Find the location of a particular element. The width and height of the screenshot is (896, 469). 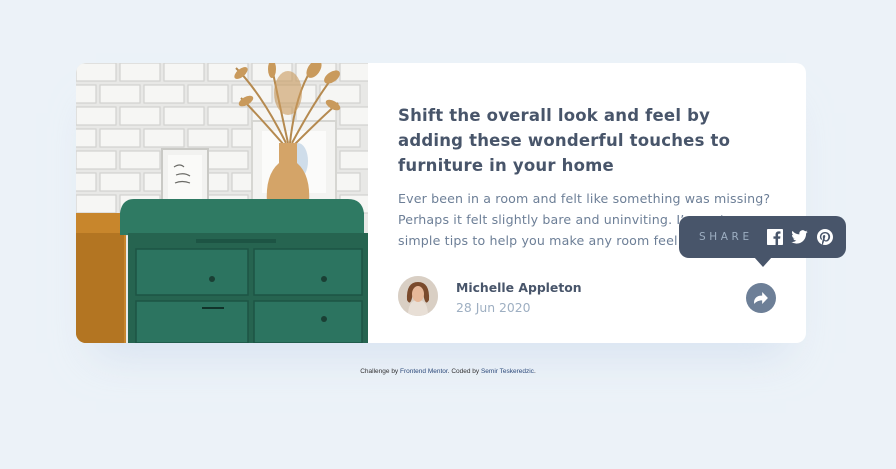

share-button is located at coordinates (761, 298).